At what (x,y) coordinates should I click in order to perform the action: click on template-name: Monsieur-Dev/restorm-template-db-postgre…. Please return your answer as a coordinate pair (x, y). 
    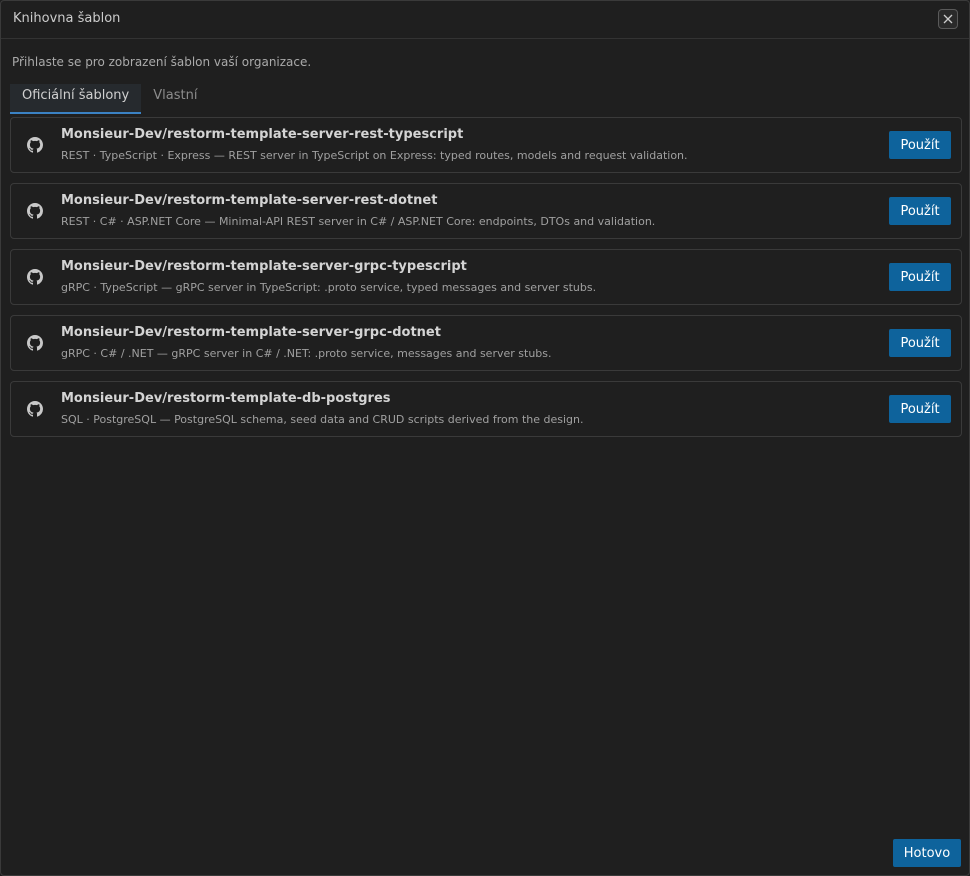
    Looking at the image, I should click on (226, 398).